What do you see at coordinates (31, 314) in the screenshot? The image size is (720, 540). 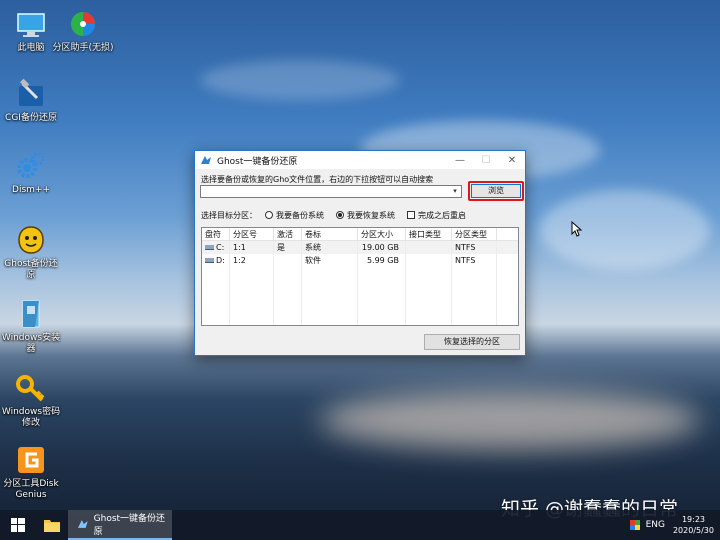 I see `installer-icon` at bounding box center [31, 314].